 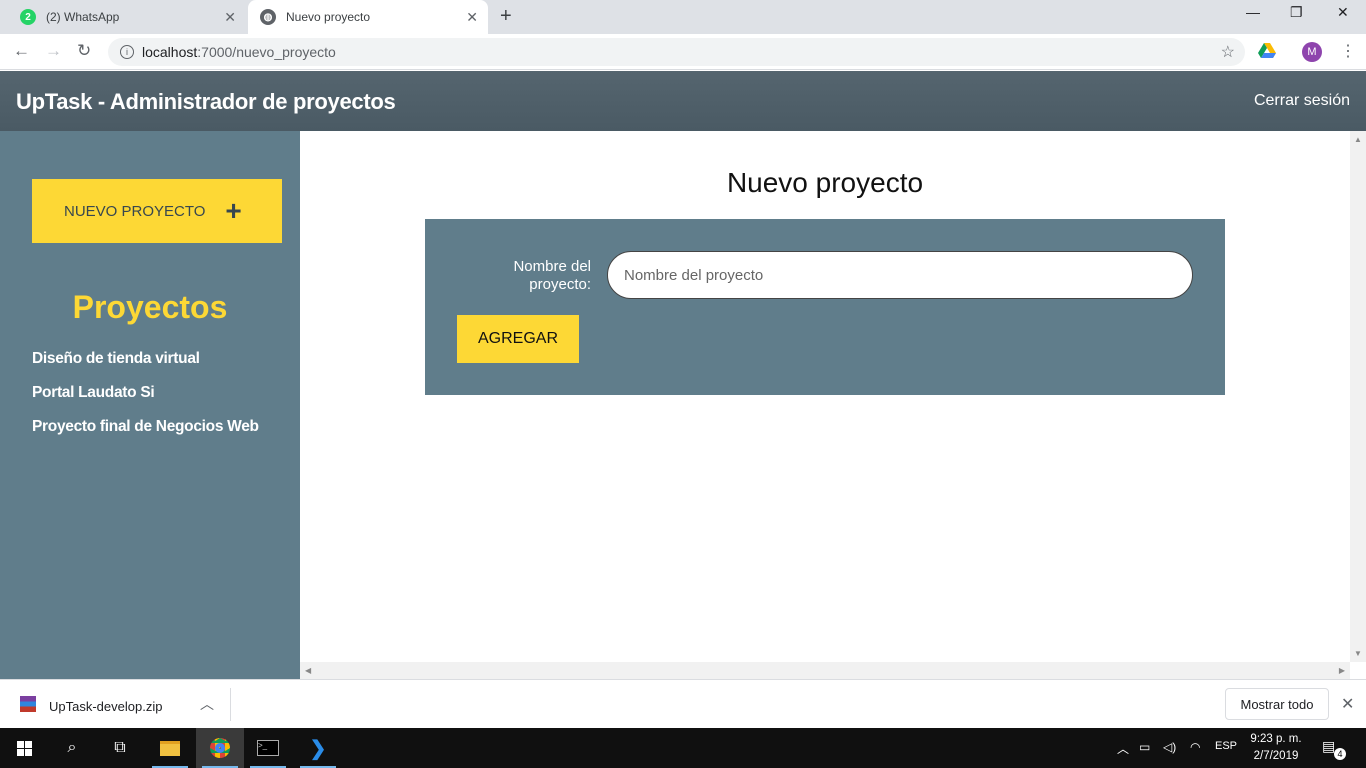 I want to click on scroll-up-icon: ▲, so click(x=1358, y=139).